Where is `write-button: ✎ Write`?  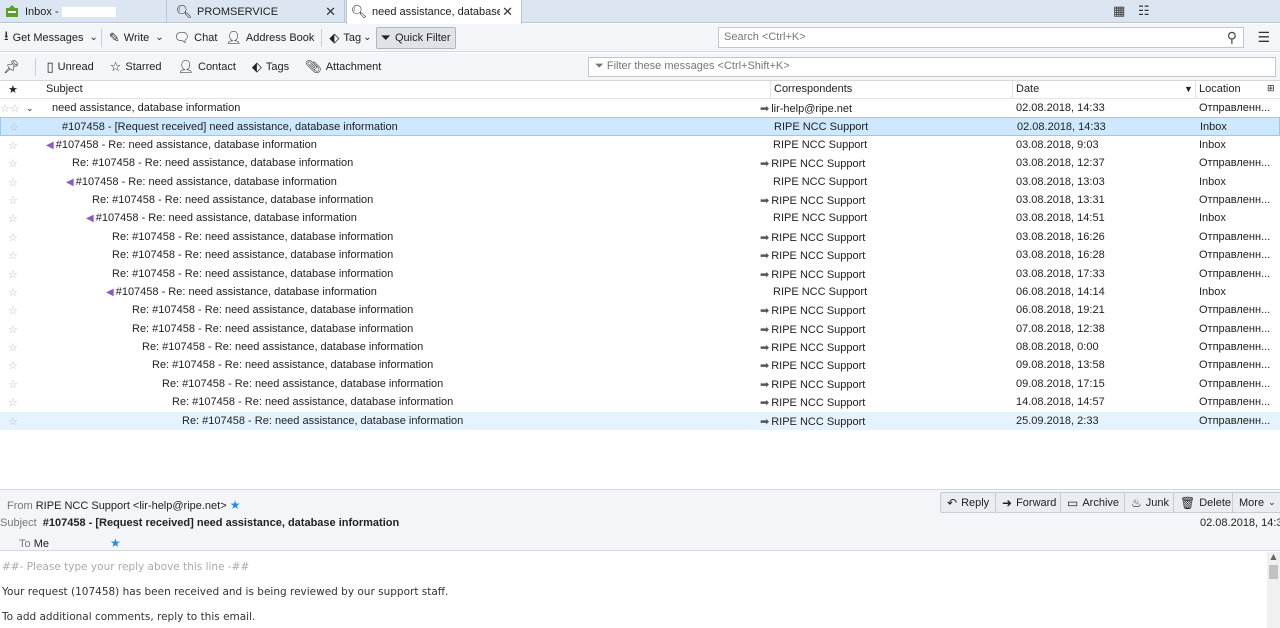 write-button: ✎ Write is located at coordinates (129, 38).